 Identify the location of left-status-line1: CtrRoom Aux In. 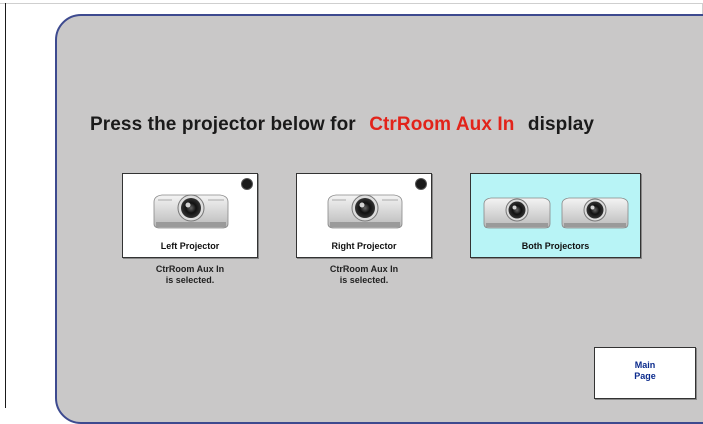
(190, 269).